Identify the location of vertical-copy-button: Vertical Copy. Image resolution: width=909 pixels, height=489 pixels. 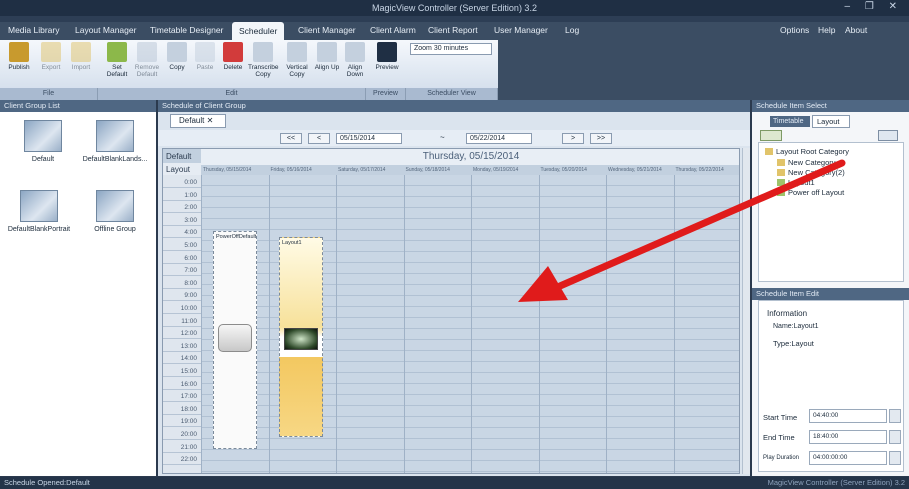
(297, 64).